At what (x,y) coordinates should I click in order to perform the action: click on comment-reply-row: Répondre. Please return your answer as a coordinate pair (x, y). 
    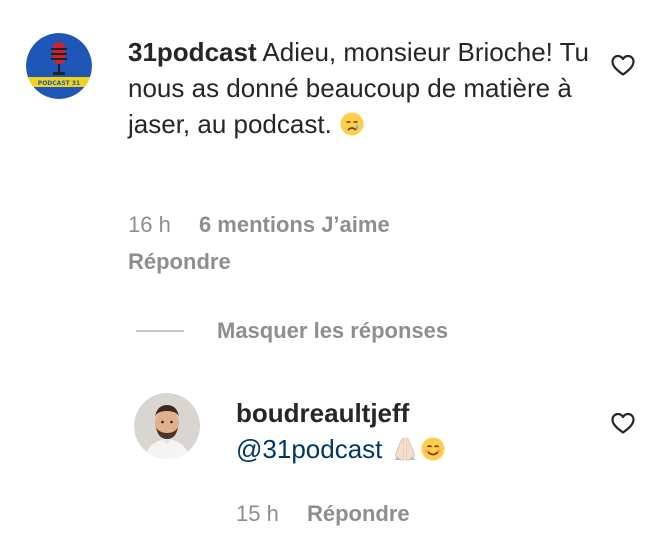
    Looking at the image, I should click on (179, 262).